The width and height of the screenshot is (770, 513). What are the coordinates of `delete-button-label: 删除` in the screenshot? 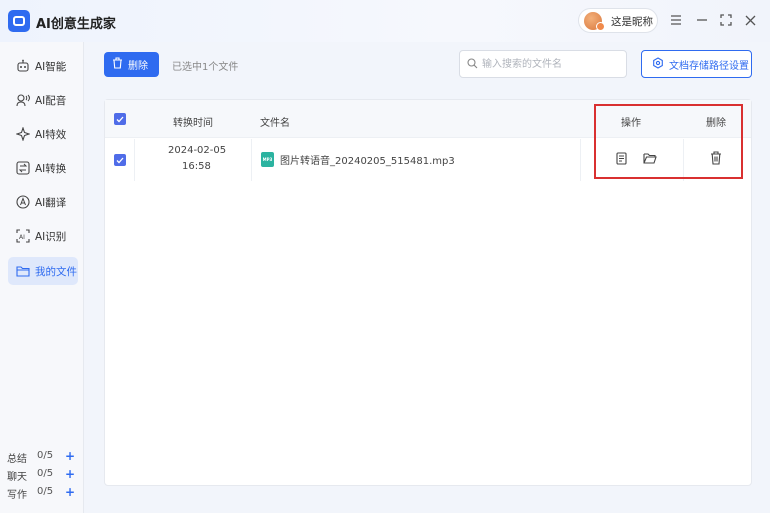 It's located at (138, 66).